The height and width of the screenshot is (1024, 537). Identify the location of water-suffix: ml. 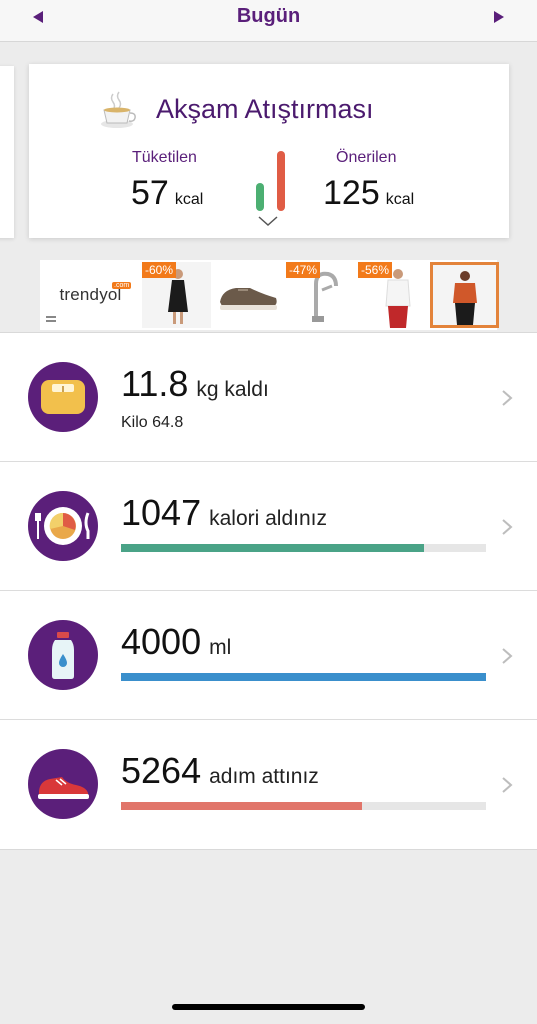
(220, 647).